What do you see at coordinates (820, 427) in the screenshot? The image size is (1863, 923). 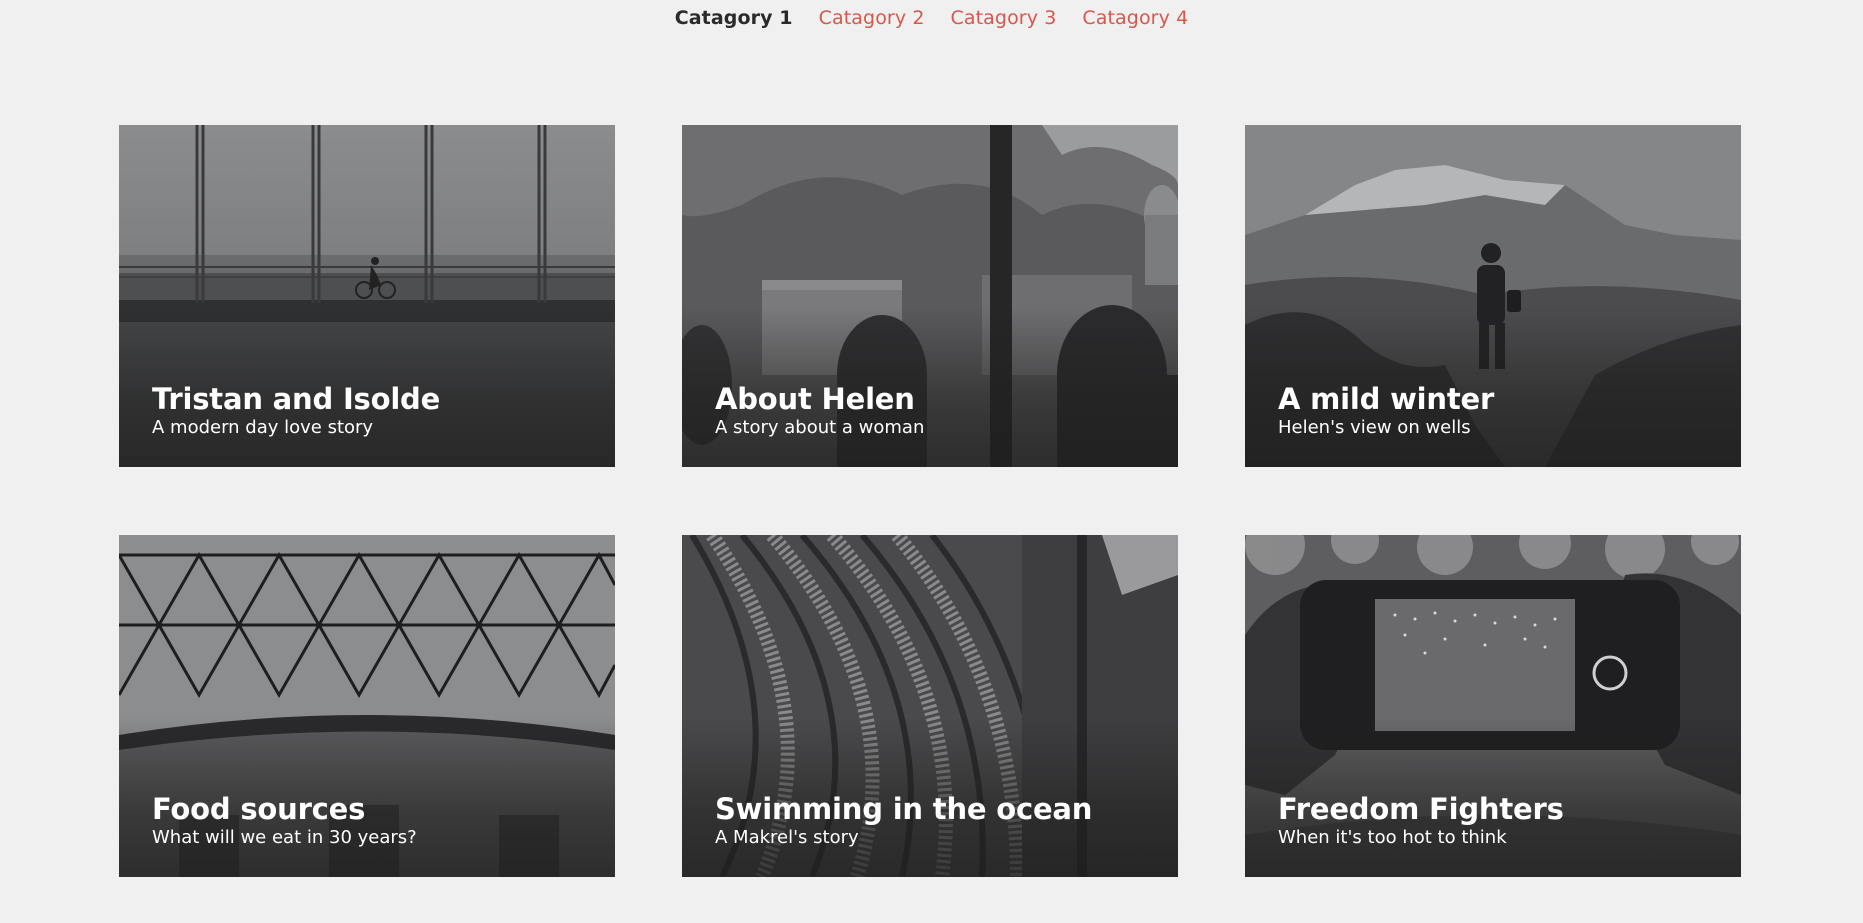 I see `card-subtitle: A story about a woman` at bounding box center [820, 427].